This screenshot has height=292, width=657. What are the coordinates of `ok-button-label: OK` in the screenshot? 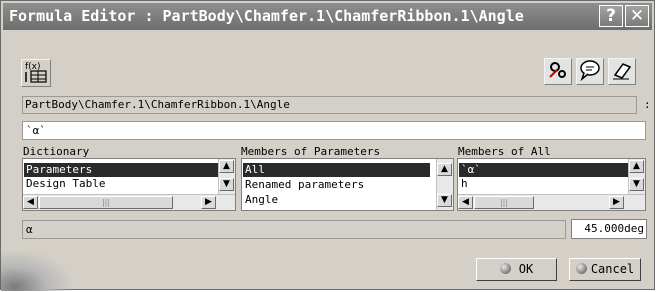 It's located at (526, 269).